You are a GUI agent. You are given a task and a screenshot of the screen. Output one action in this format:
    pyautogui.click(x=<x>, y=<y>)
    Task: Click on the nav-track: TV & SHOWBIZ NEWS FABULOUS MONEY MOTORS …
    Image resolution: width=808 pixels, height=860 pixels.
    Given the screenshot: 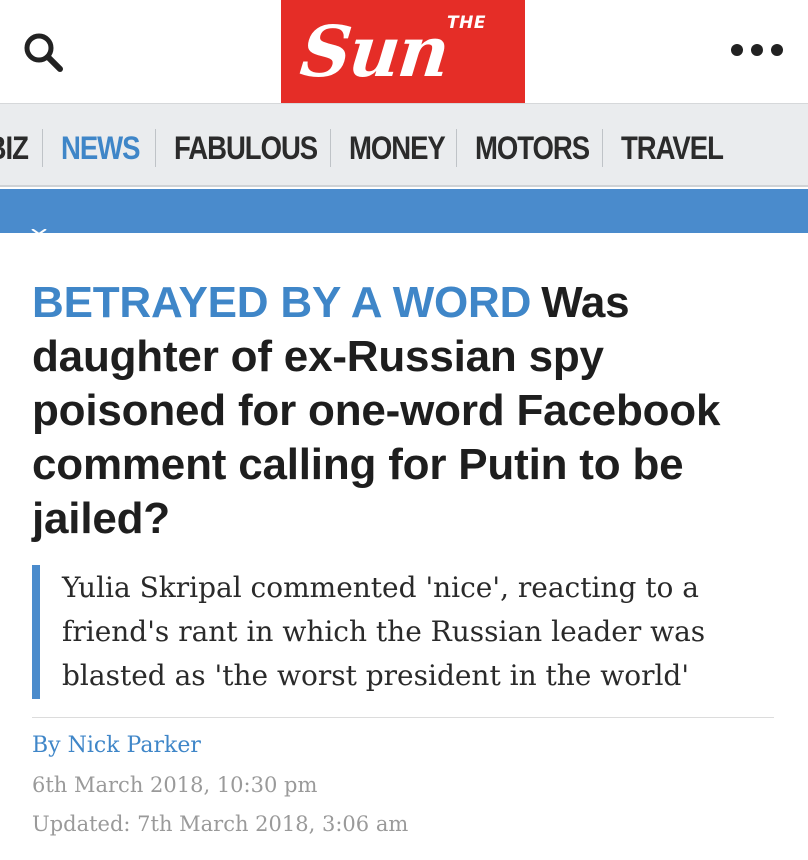 What is the action you would take?
    pyautogui.click(x=370, y=148)
    